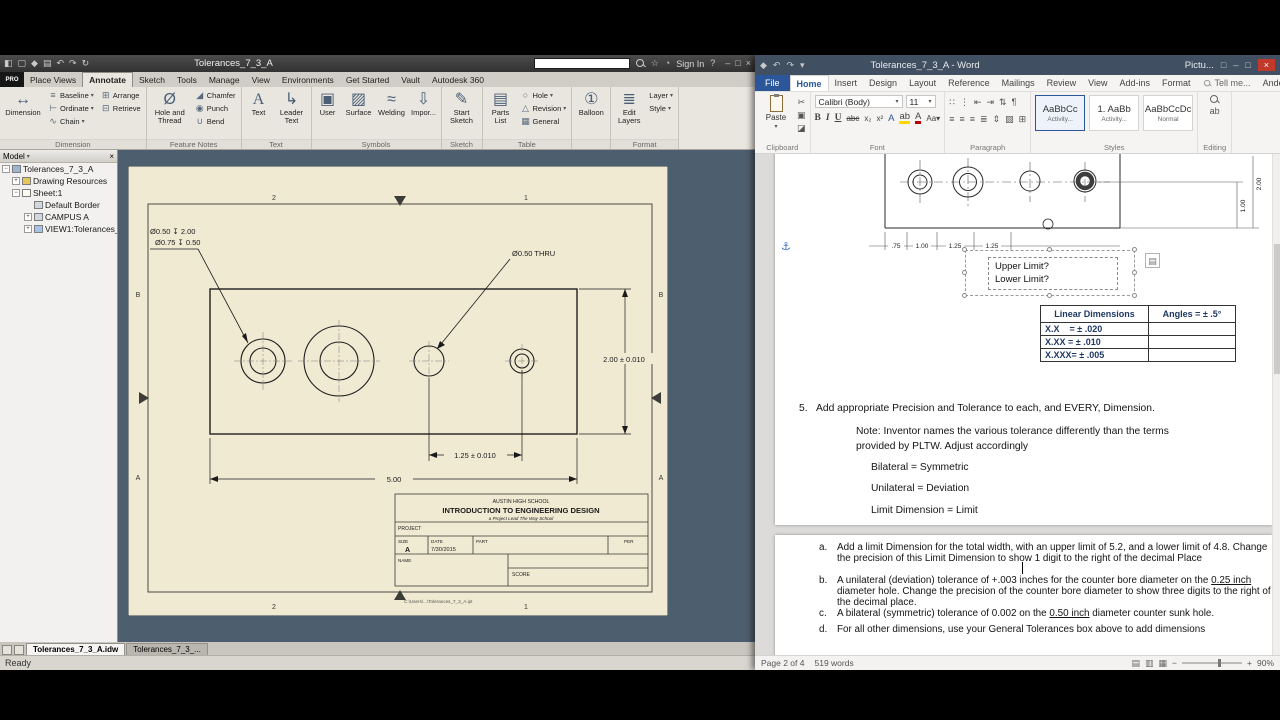 The image size is (1280, 720). I want to click on close-icon: ×, so click(1266, 65).